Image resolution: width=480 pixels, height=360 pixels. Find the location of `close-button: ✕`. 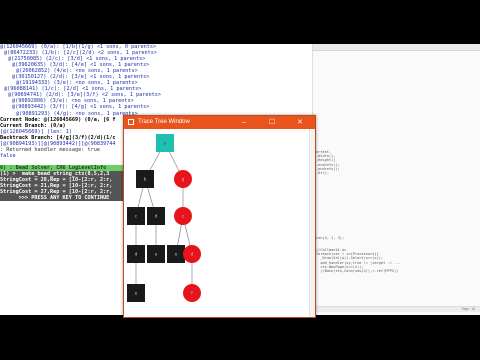

close-button: ✕ is located at coordinates (300, 122).